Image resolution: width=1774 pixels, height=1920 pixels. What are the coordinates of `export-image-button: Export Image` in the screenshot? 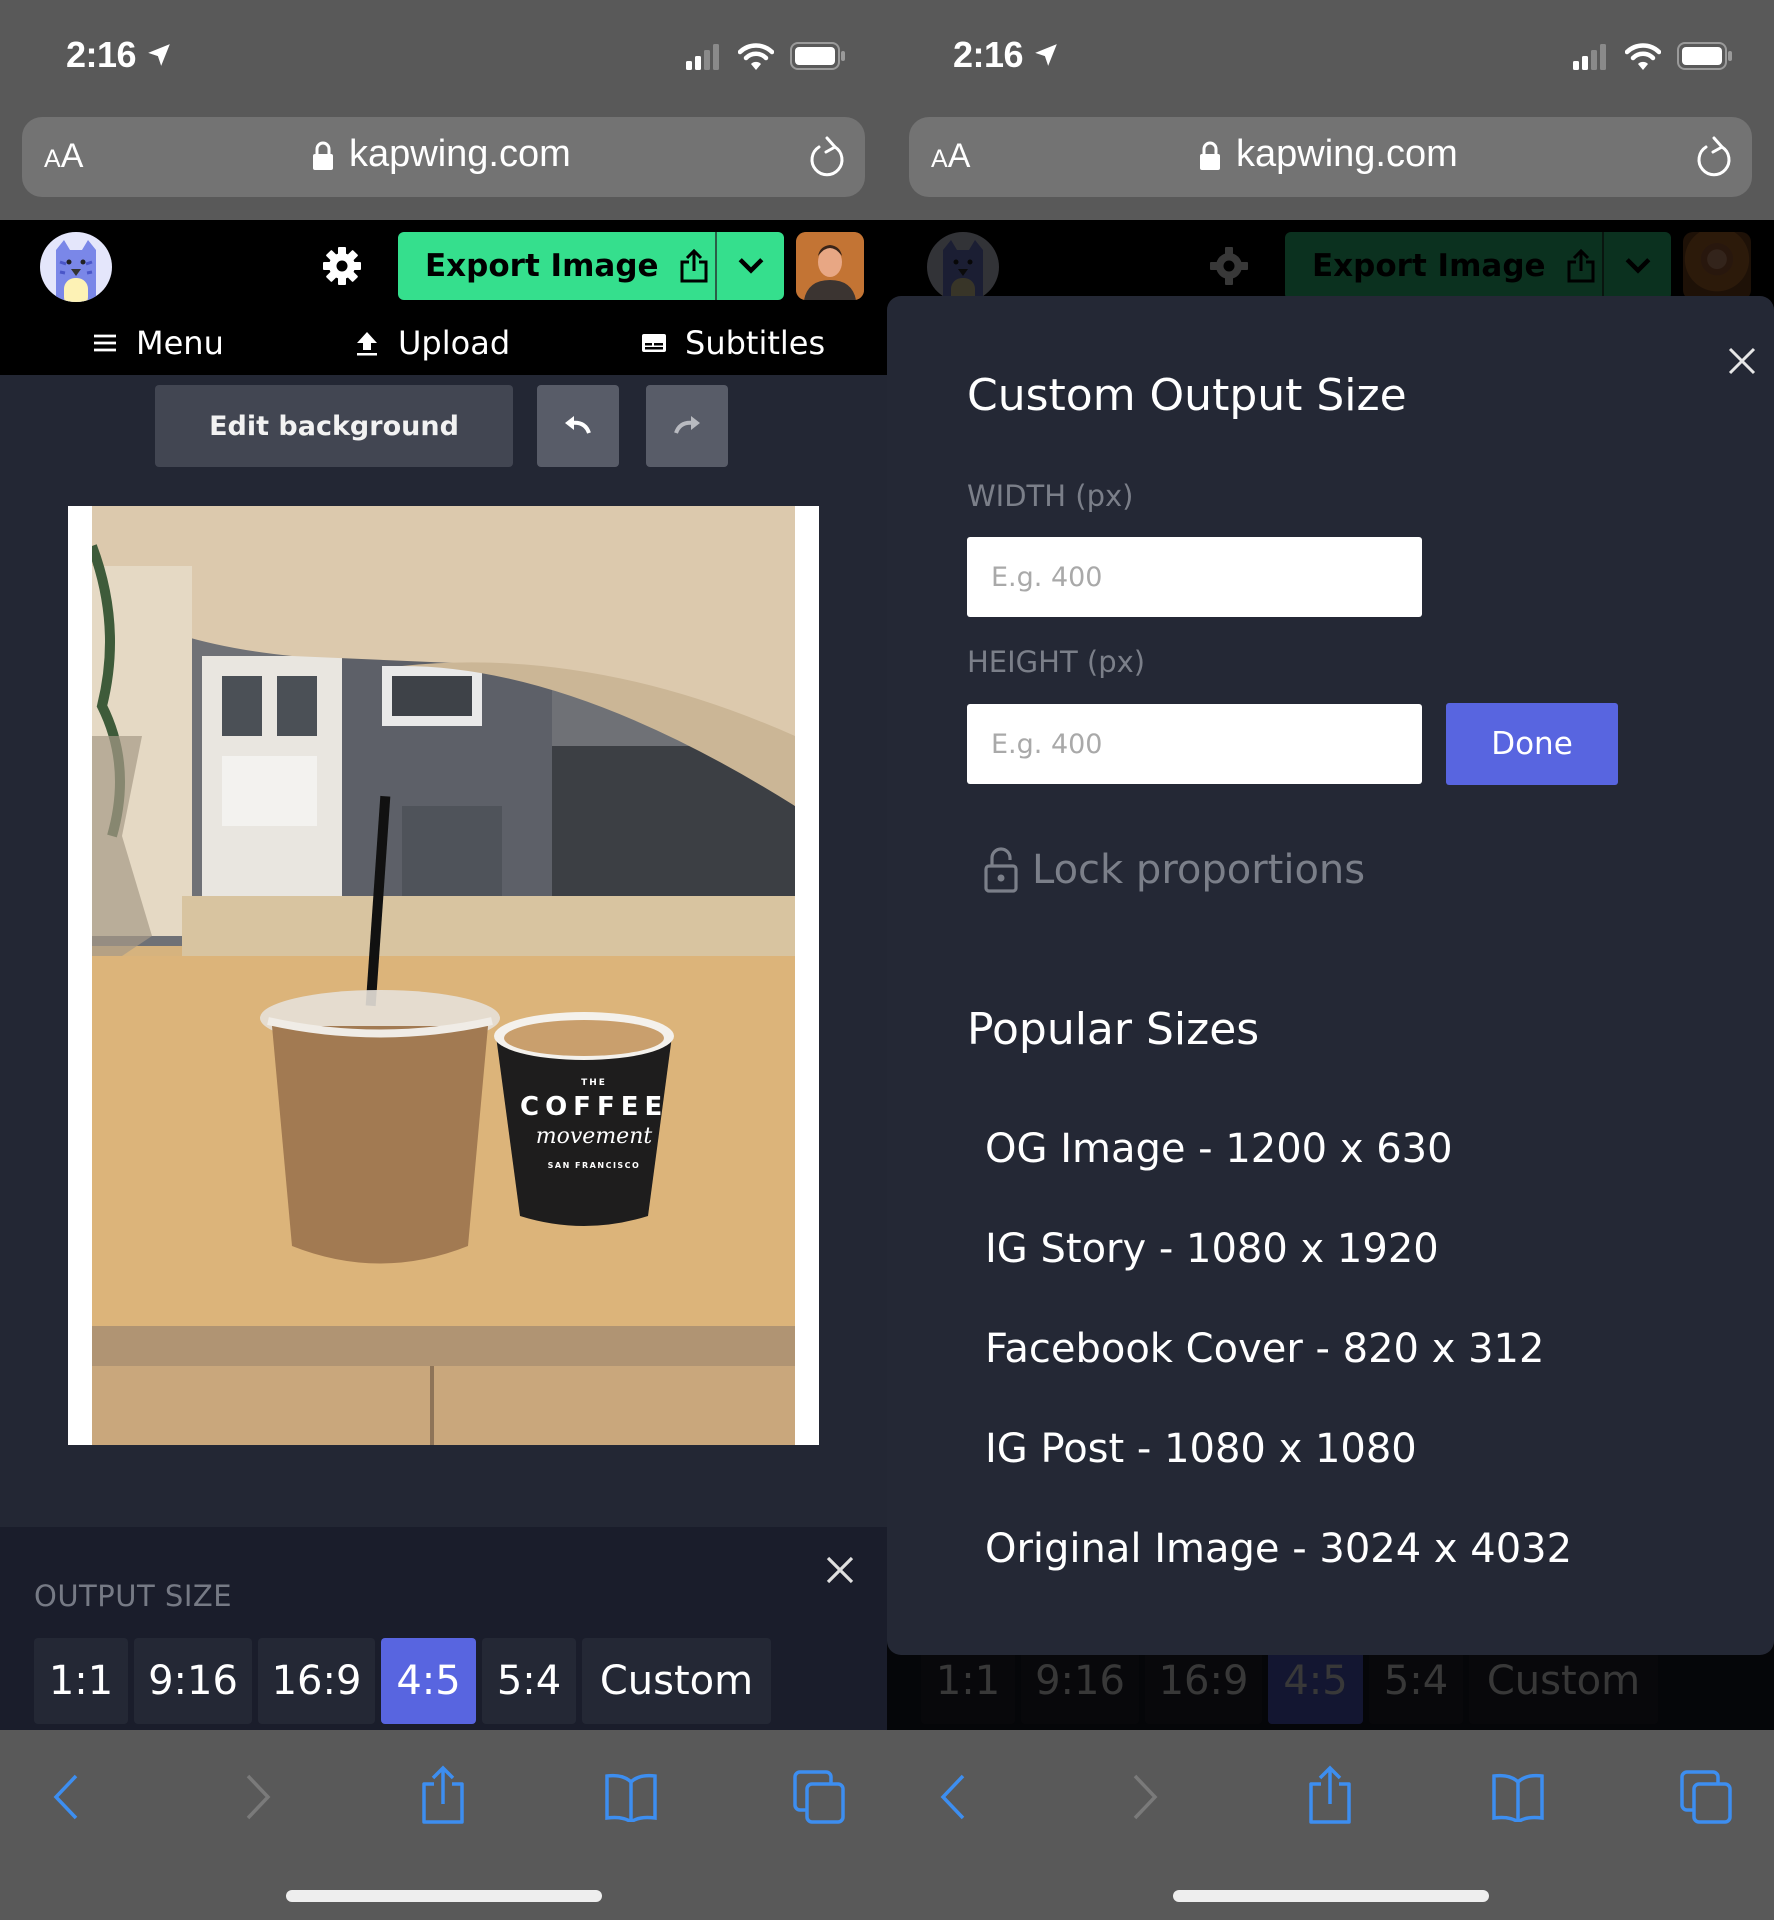 It's located at (556, 266).